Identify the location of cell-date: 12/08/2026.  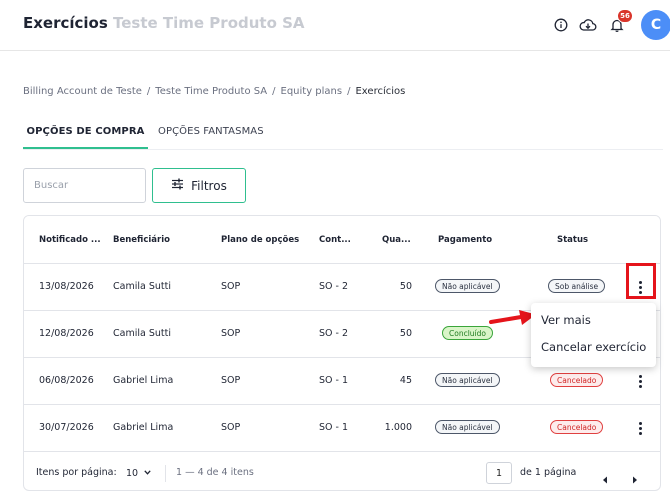
(66, 333).